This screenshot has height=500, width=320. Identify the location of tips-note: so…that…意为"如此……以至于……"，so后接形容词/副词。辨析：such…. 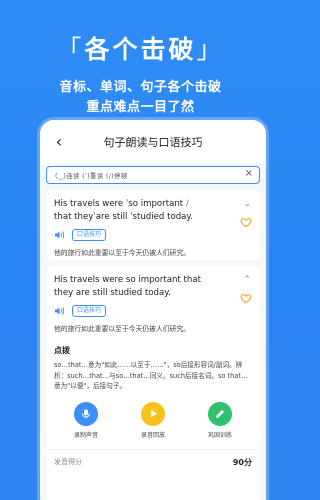
(151, 375).